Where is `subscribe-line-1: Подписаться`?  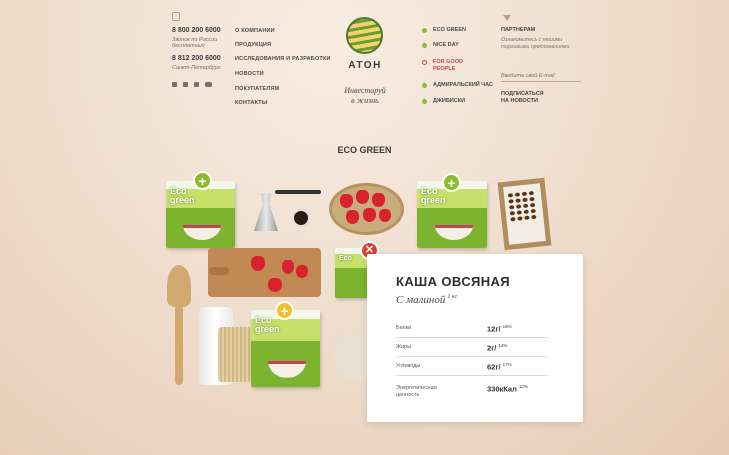
subscribe-line-1: Подписаться is located at coordinates (522, 94).